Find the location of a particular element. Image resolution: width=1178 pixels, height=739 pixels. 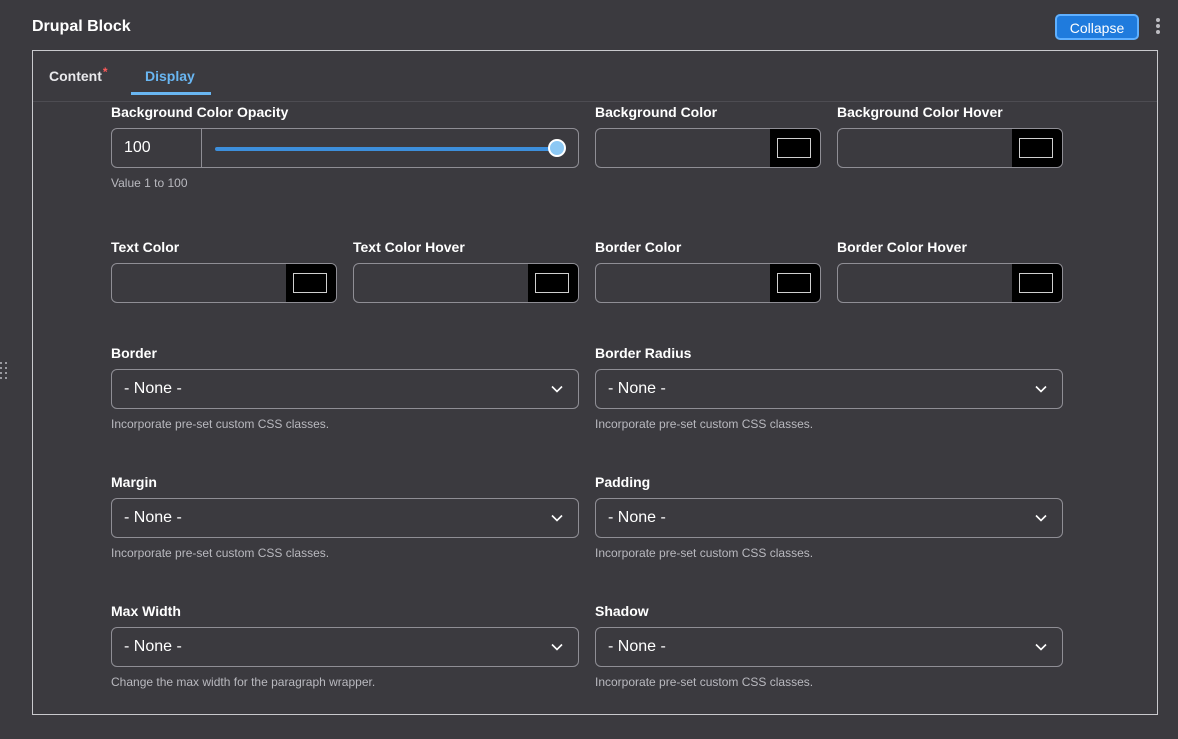

text-color-hover-field is located at coordinates (466, 283).